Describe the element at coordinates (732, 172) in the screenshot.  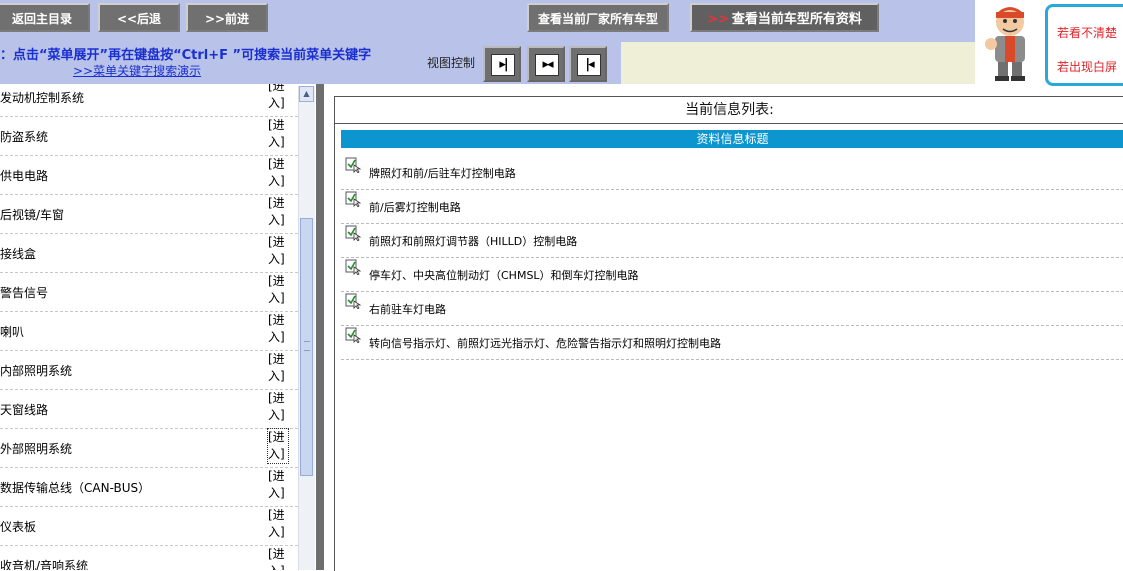
I see `info-row: 牌照灯和前/后驻车灯控制电路` at that location.